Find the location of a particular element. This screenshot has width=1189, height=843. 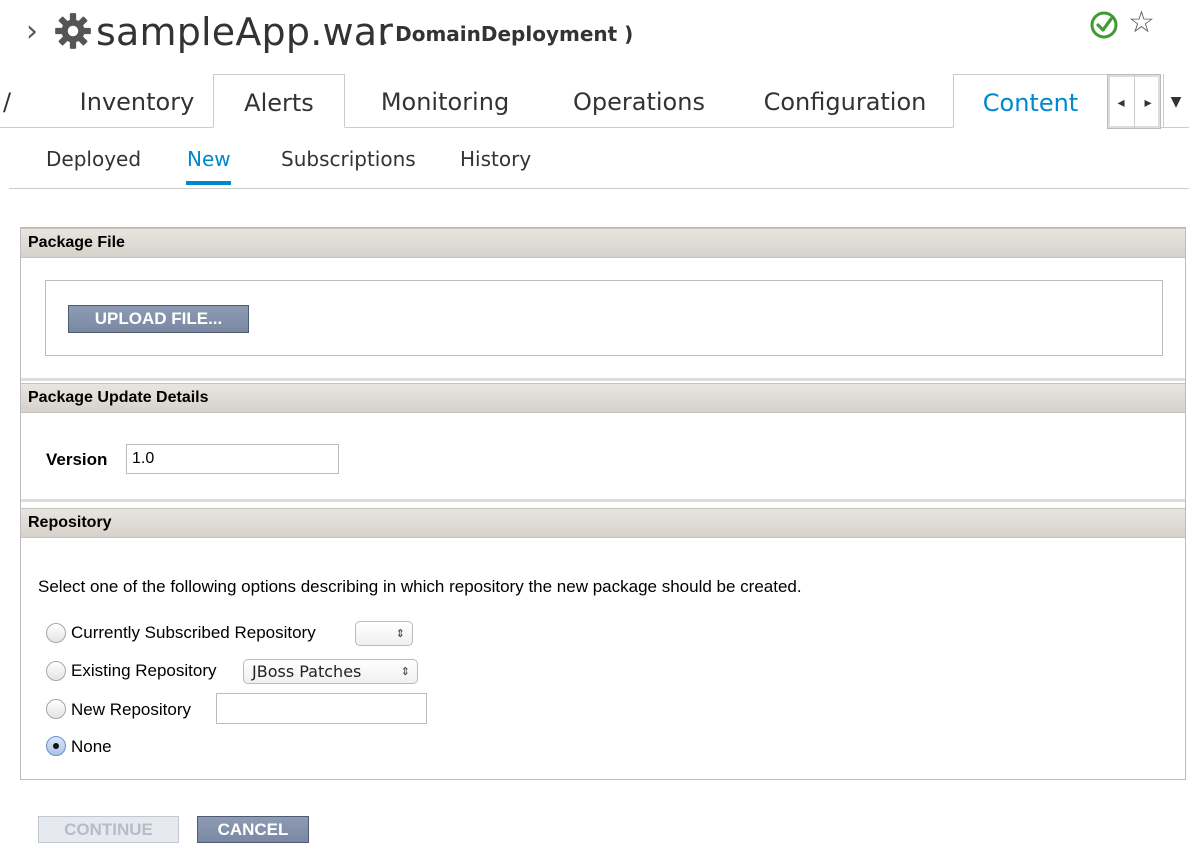

option-label-new-repository: New Repository is located at coordinates (131, 709).